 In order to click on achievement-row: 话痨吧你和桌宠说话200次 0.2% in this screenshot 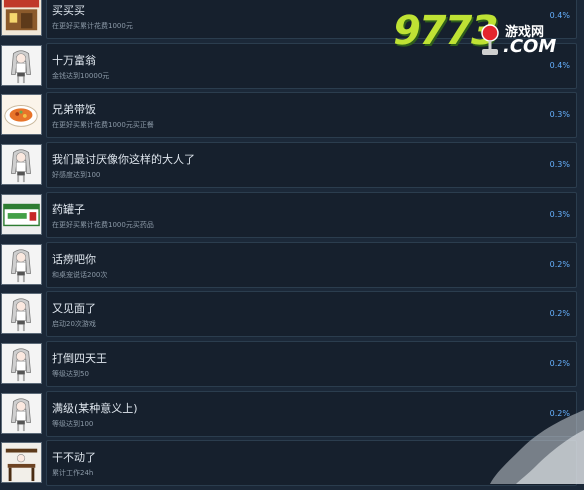, I will do `click(292, 267)`.